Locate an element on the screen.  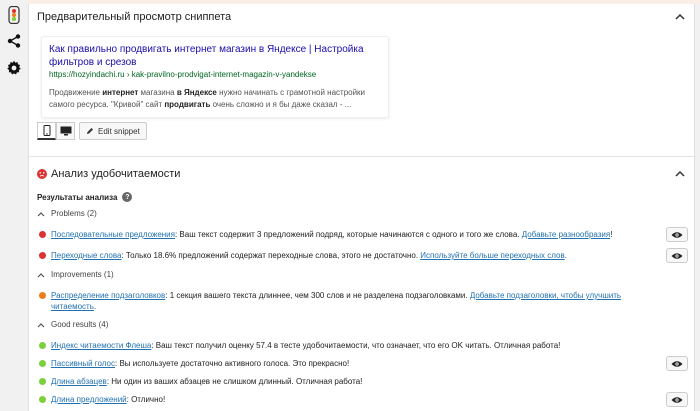
traffic-light-icon is located at coordinates (14, 15).